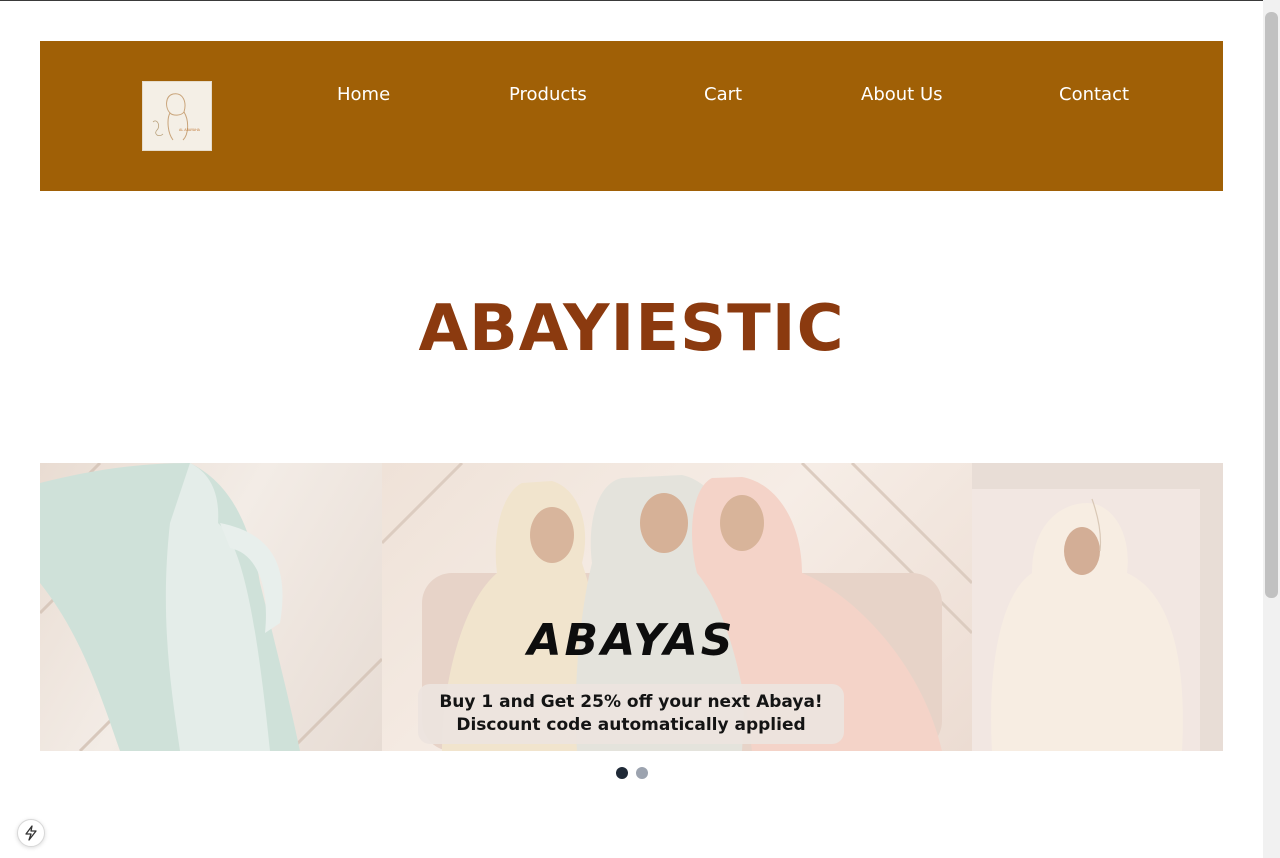 Image resolution: width=1280 pixels, height=858 pixels. I want to click on model-image-left, so click(212, 607).